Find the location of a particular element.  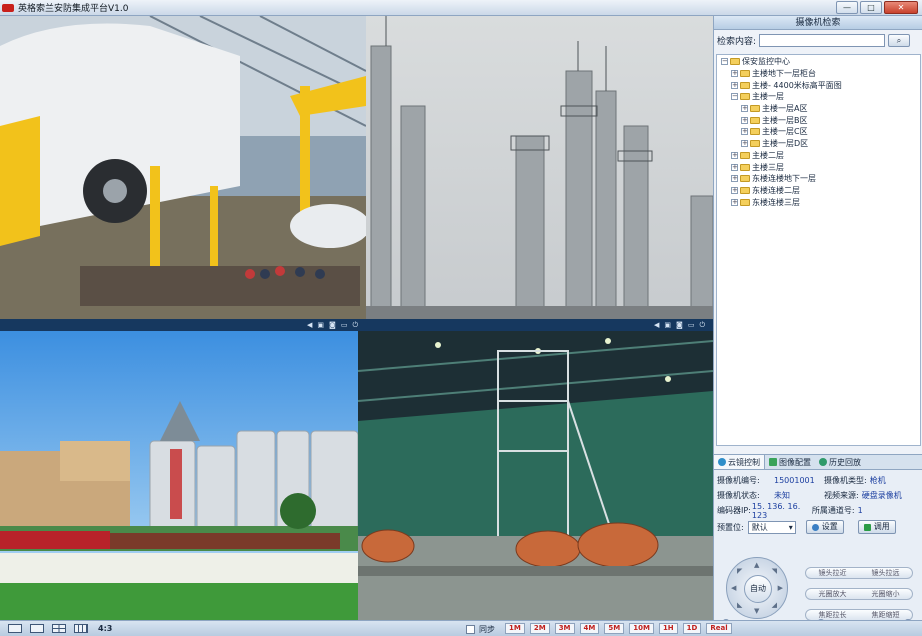

tree-node: + 主楼一层A区 is located at coordinates (818, 109).